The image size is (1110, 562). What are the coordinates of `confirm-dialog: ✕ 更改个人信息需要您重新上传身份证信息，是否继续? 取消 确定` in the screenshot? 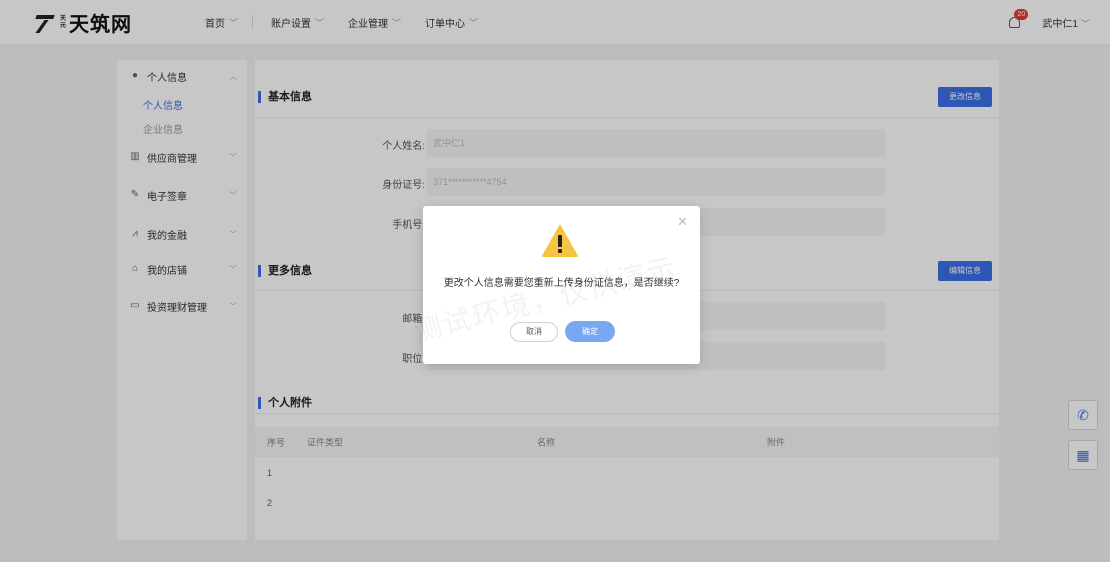 It's located at (561, 285).